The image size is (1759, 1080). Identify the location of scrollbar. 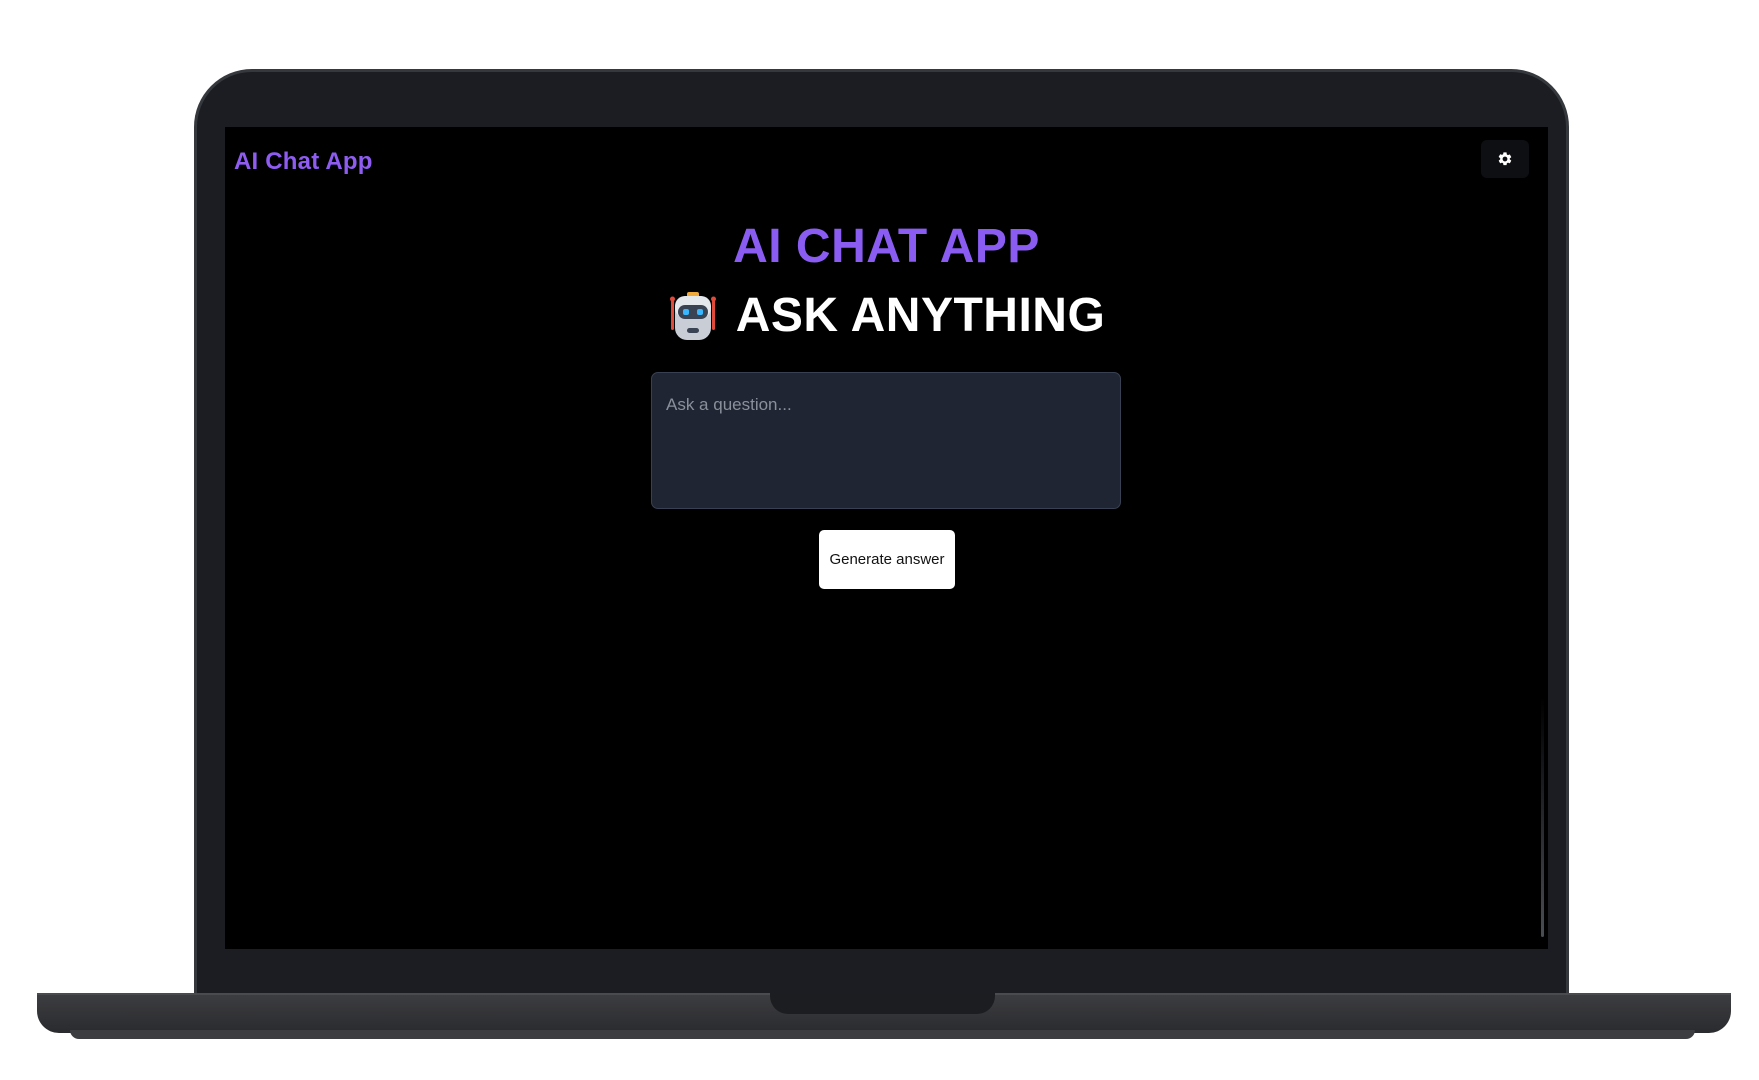
(1542, 817).